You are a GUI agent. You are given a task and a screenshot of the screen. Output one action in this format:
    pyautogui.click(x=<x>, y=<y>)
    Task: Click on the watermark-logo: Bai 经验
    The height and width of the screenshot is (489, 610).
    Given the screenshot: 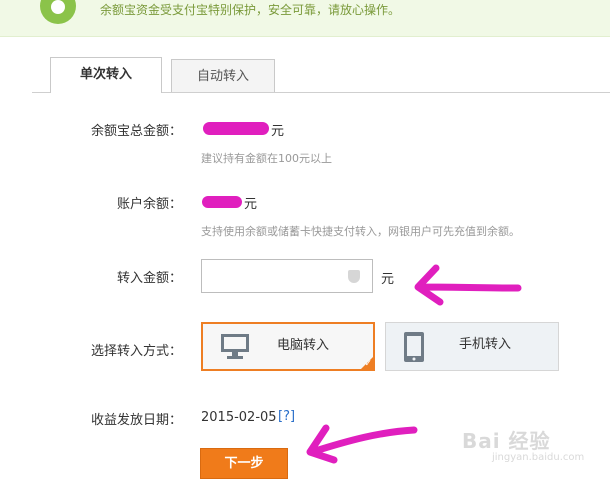 What is the action you would take?
    pyautogui.click(x=506, y=441)
    